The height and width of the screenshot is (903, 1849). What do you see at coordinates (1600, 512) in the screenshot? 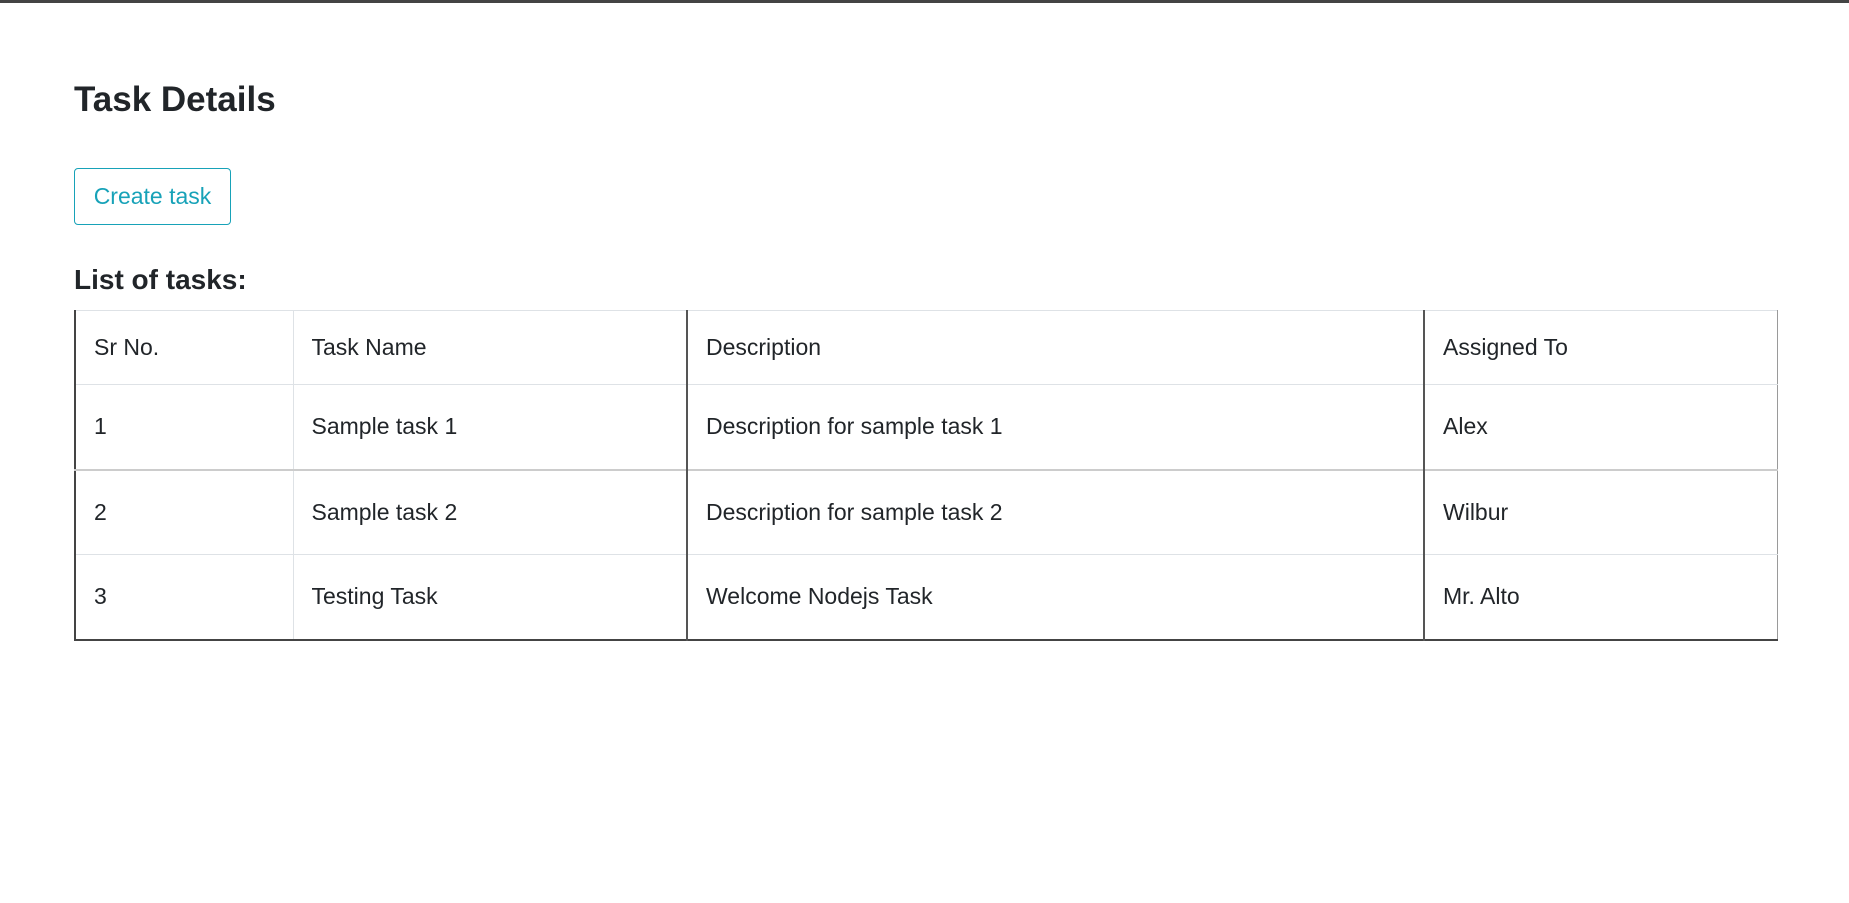
I see `cell-assigned-to: Wilbur` at bounding box center [1600, 512].